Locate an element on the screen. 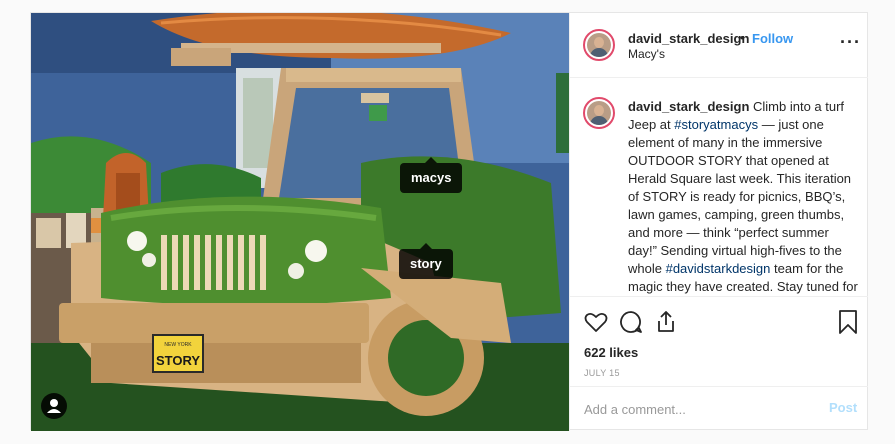  location-link: Macy's is located at coordinates (646, 54).